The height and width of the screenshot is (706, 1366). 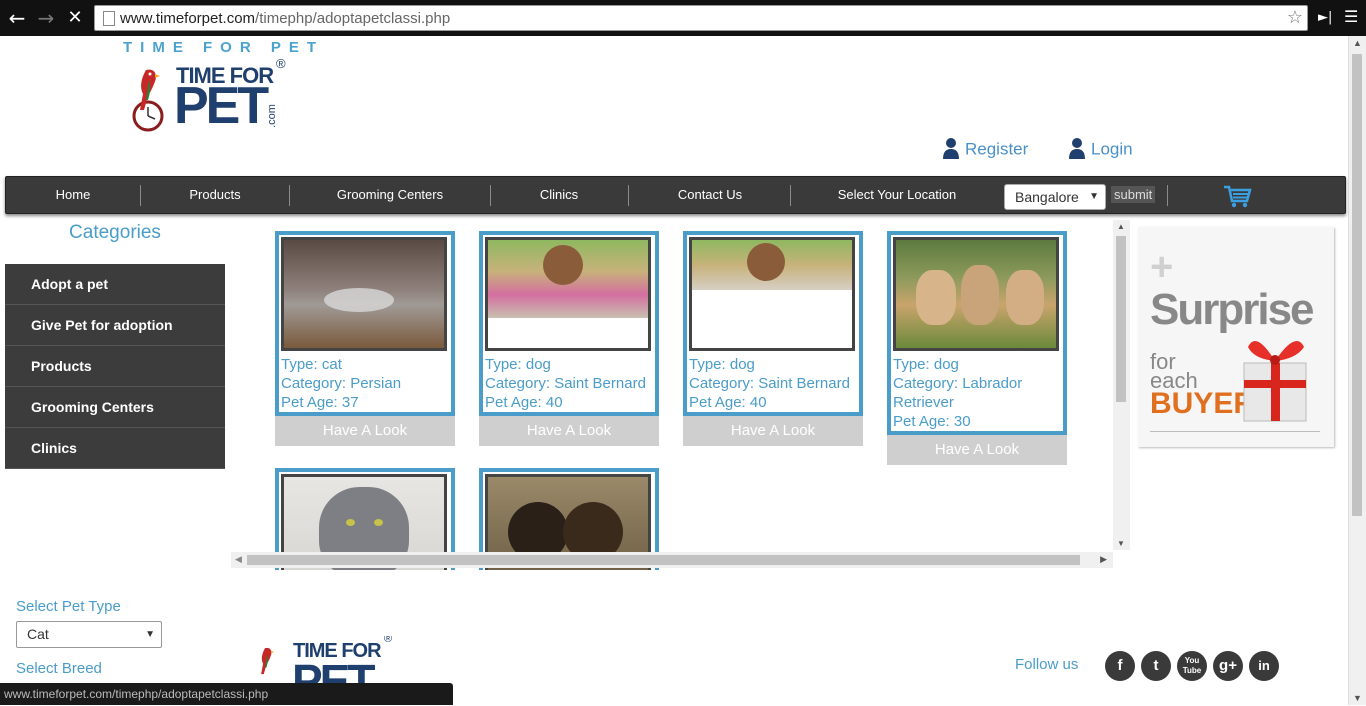 I want to click on pet-category: Category: Persian, so click(x=341, y=383).